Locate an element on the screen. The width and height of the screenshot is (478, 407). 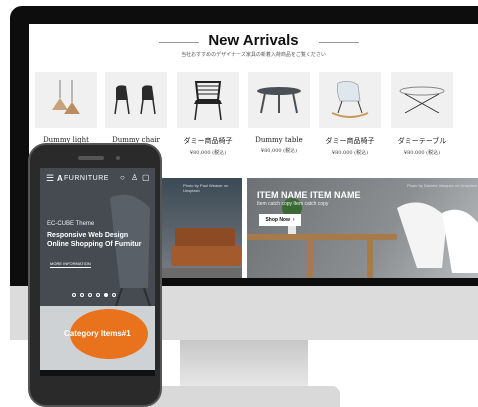
monitor-stand is located at coordinates (244, 364).